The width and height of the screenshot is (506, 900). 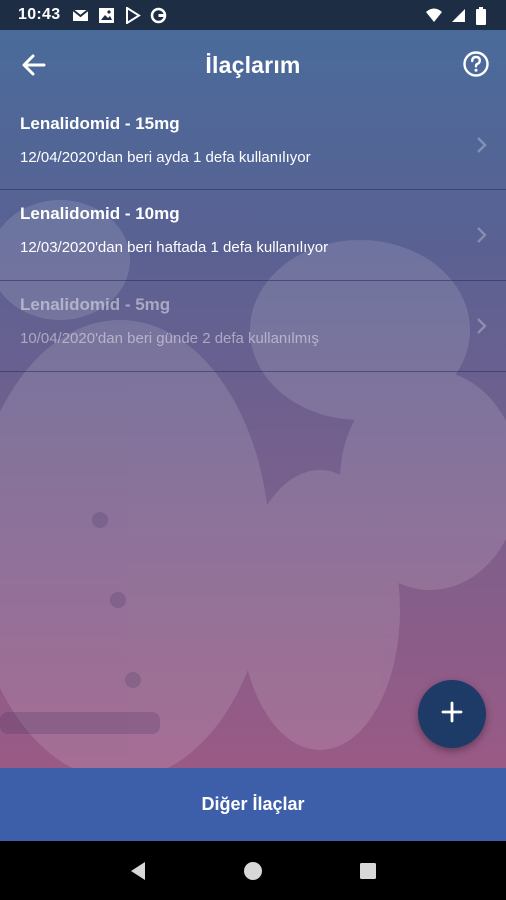 I want to click on system-status-icons, so click(x=458, y=15).